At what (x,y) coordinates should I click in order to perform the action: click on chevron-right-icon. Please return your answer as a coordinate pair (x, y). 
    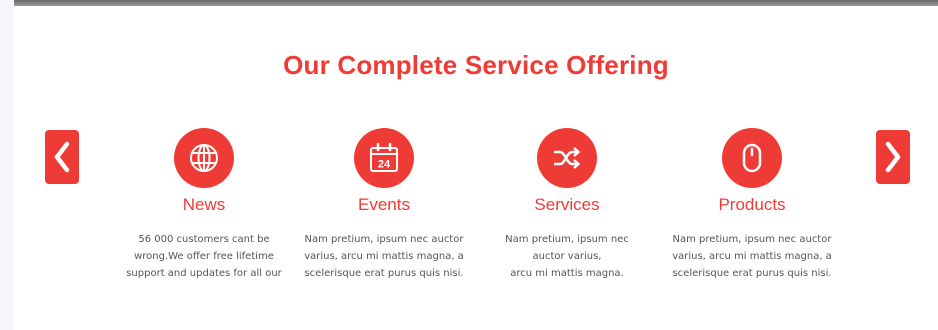
    Looking at the image, I should click on (893, 157).